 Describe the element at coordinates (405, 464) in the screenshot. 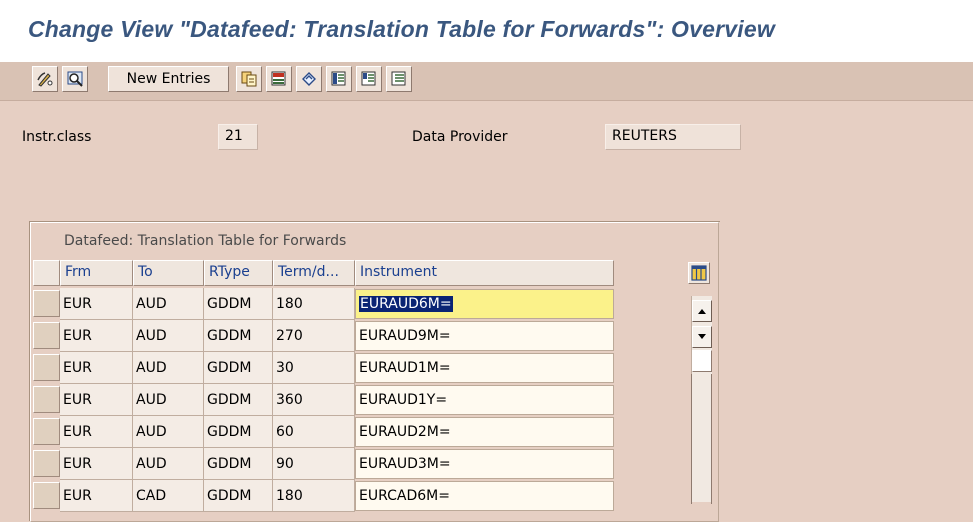

I see `instrument-value: EURAUD3M=` at that location.